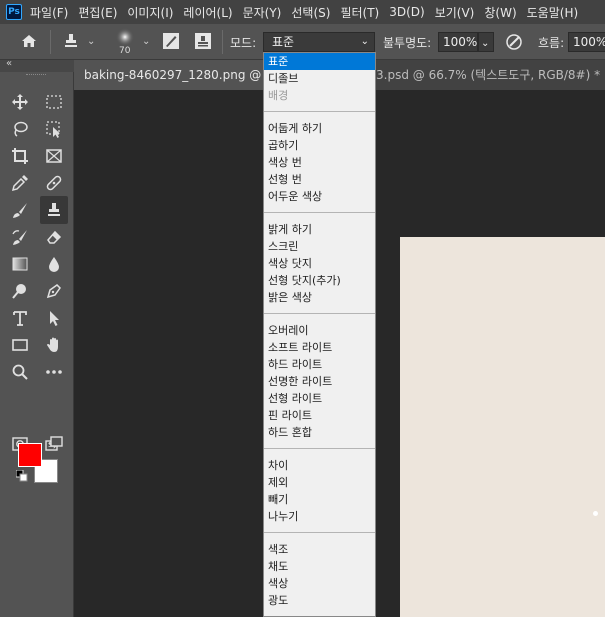  Describe the element at coordinates (319, 128) in the screenshot. I see `blend-mode-option: 어둡게 하기` at that location.